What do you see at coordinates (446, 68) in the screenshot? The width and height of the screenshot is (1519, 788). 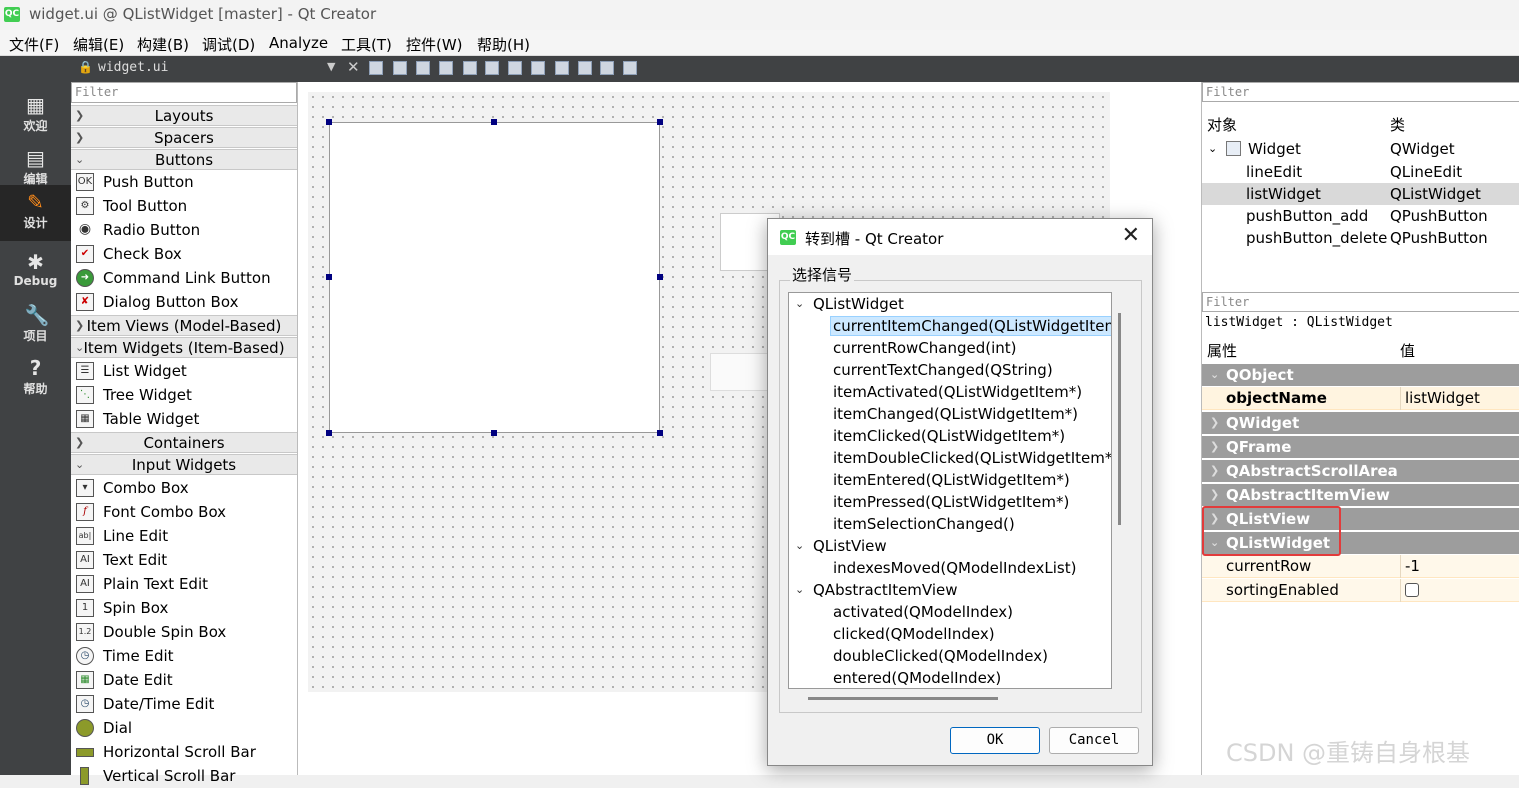 I see `edit-tab-order-icon` at bounding box center [446, 68].